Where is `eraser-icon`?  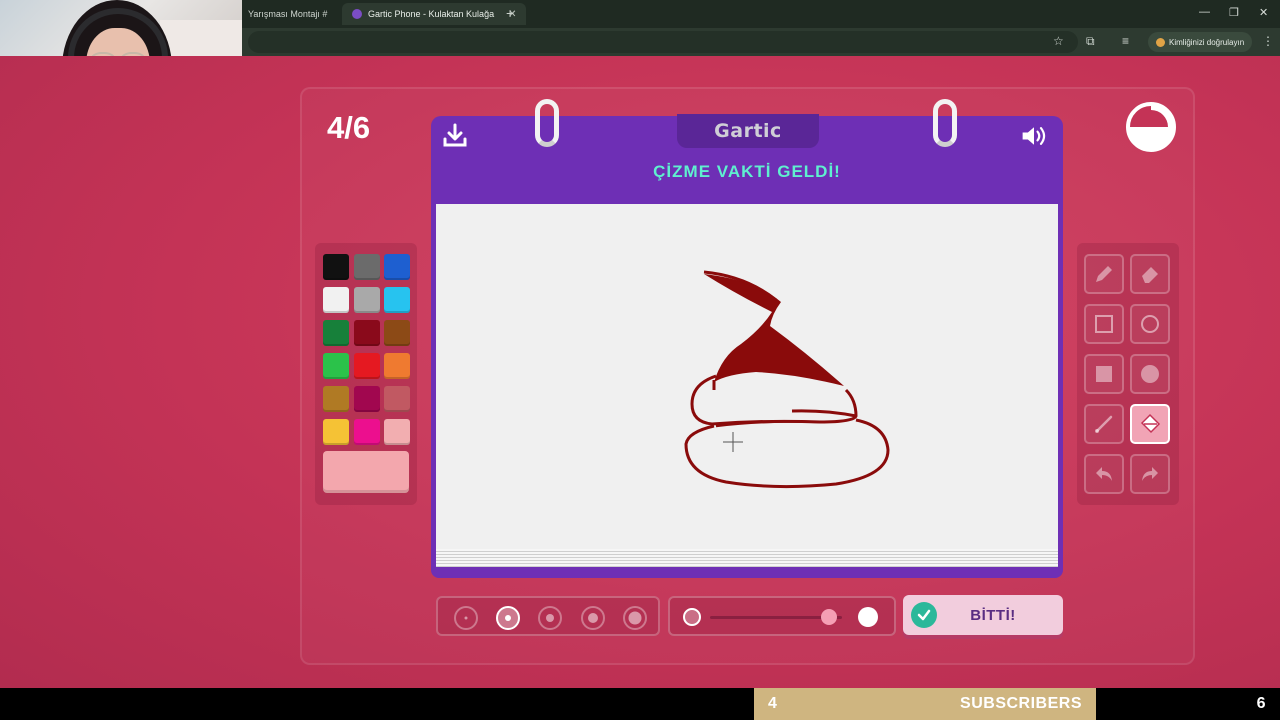
eraser-icon is located at coordinates (1150, 275).